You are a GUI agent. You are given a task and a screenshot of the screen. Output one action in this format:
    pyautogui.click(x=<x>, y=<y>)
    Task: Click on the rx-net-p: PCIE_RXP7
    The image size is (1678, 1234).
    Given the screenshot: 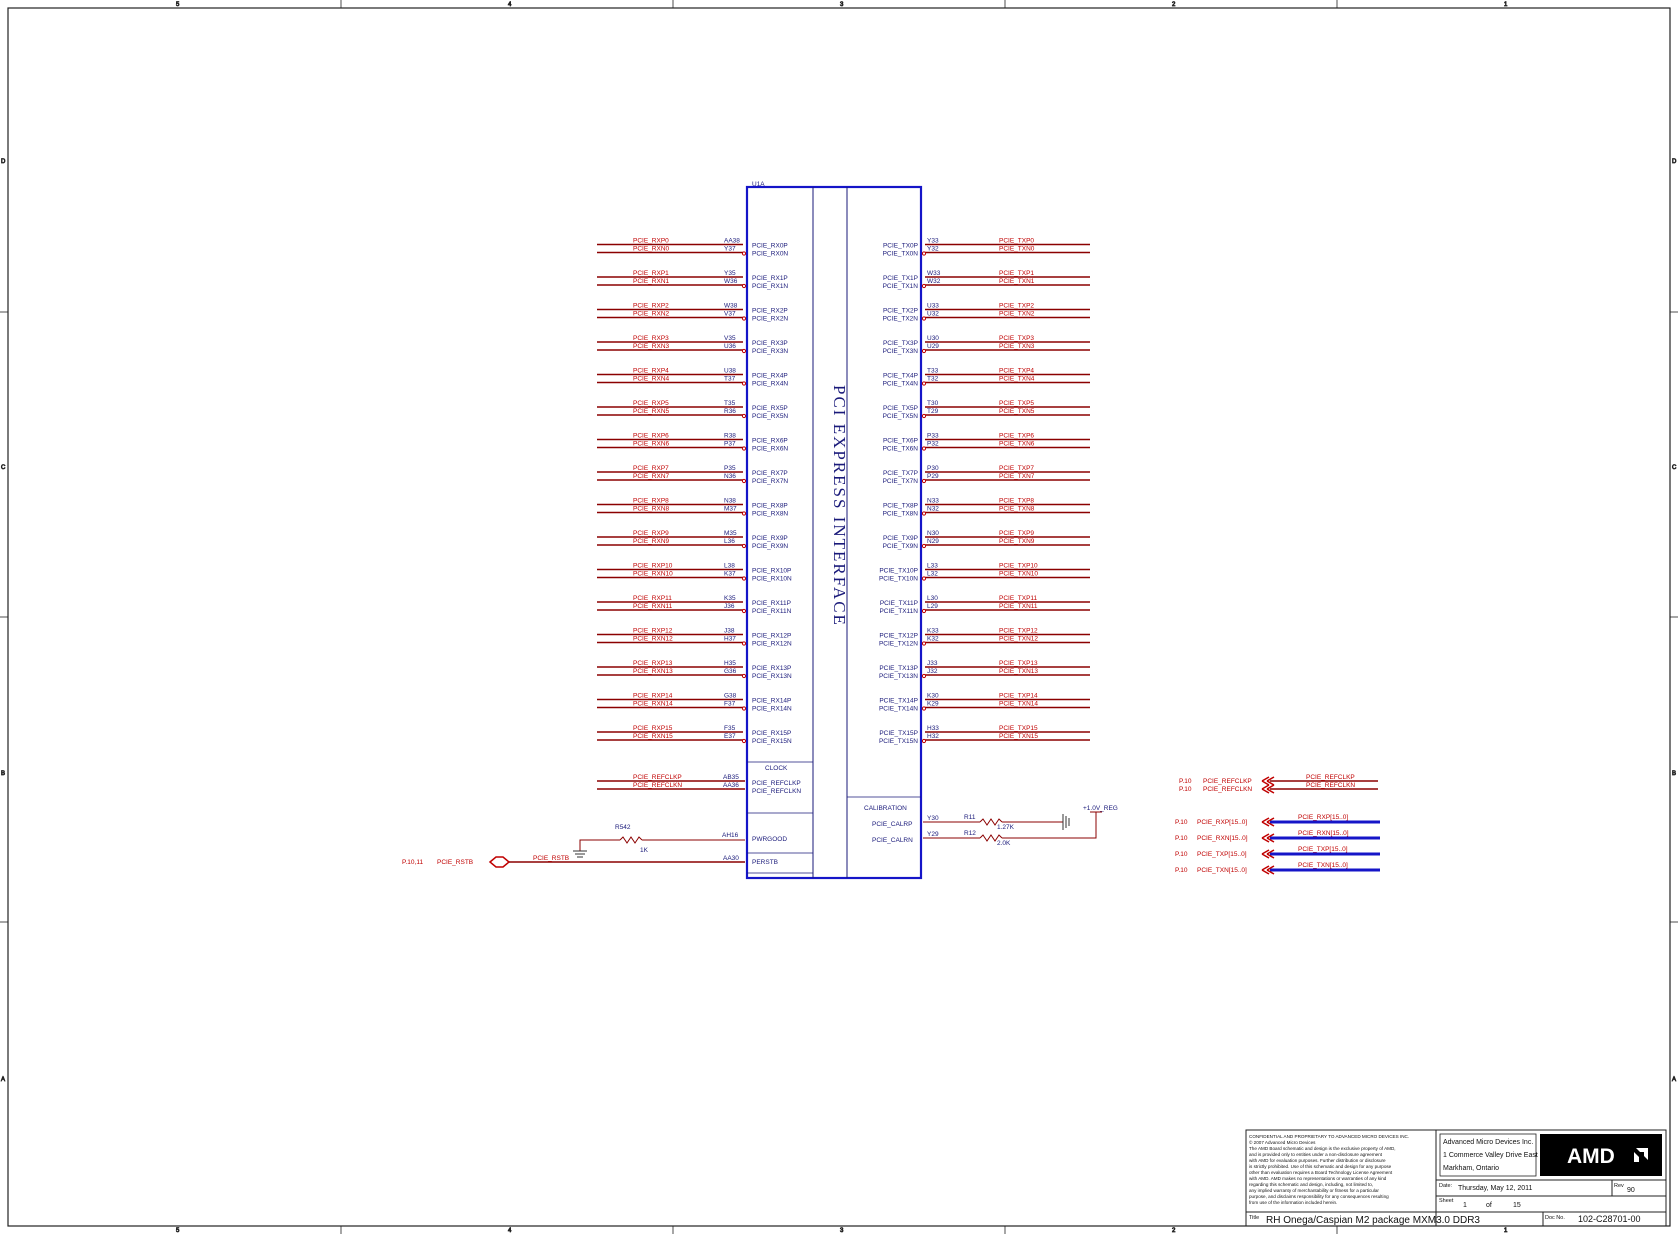 What is the action you would take?
    pyautogui.click(x=651, y=468)
    